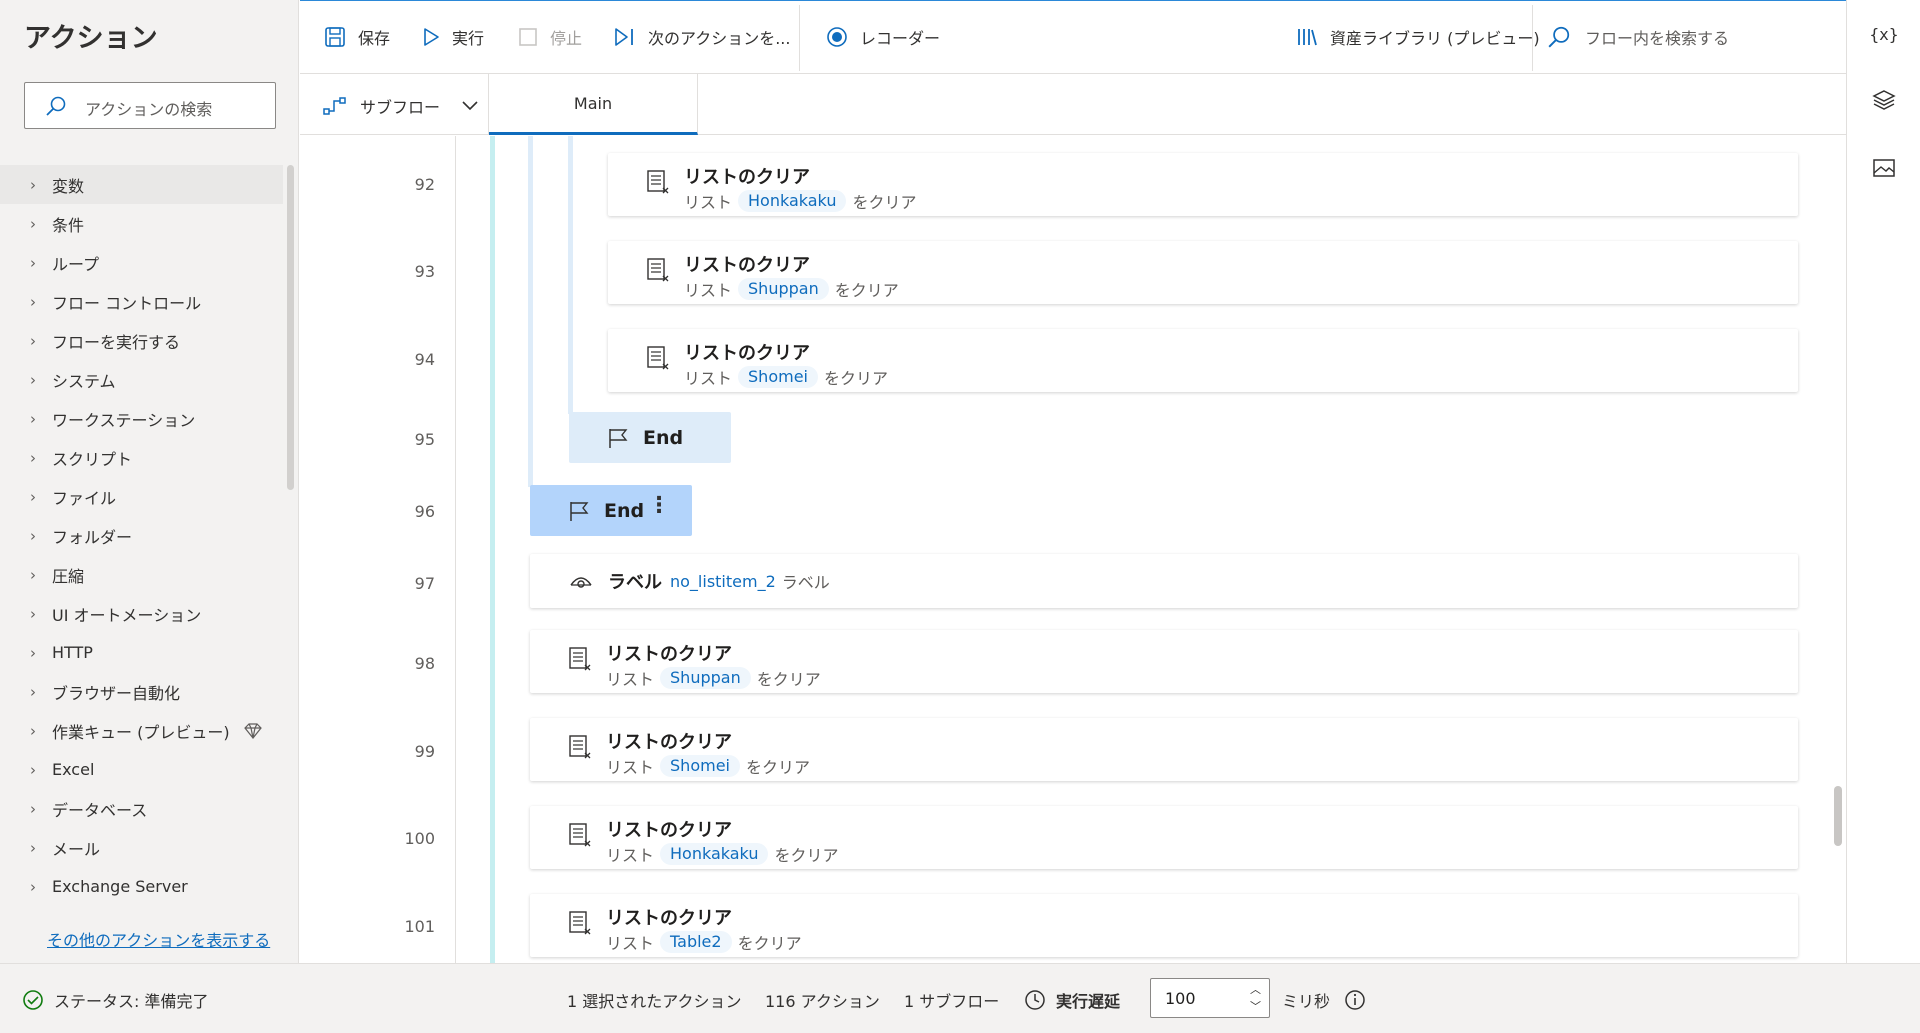  Describe the element at coordinates (141, 184) in the screenshot. I see `category-variables: › 変数` at that location.